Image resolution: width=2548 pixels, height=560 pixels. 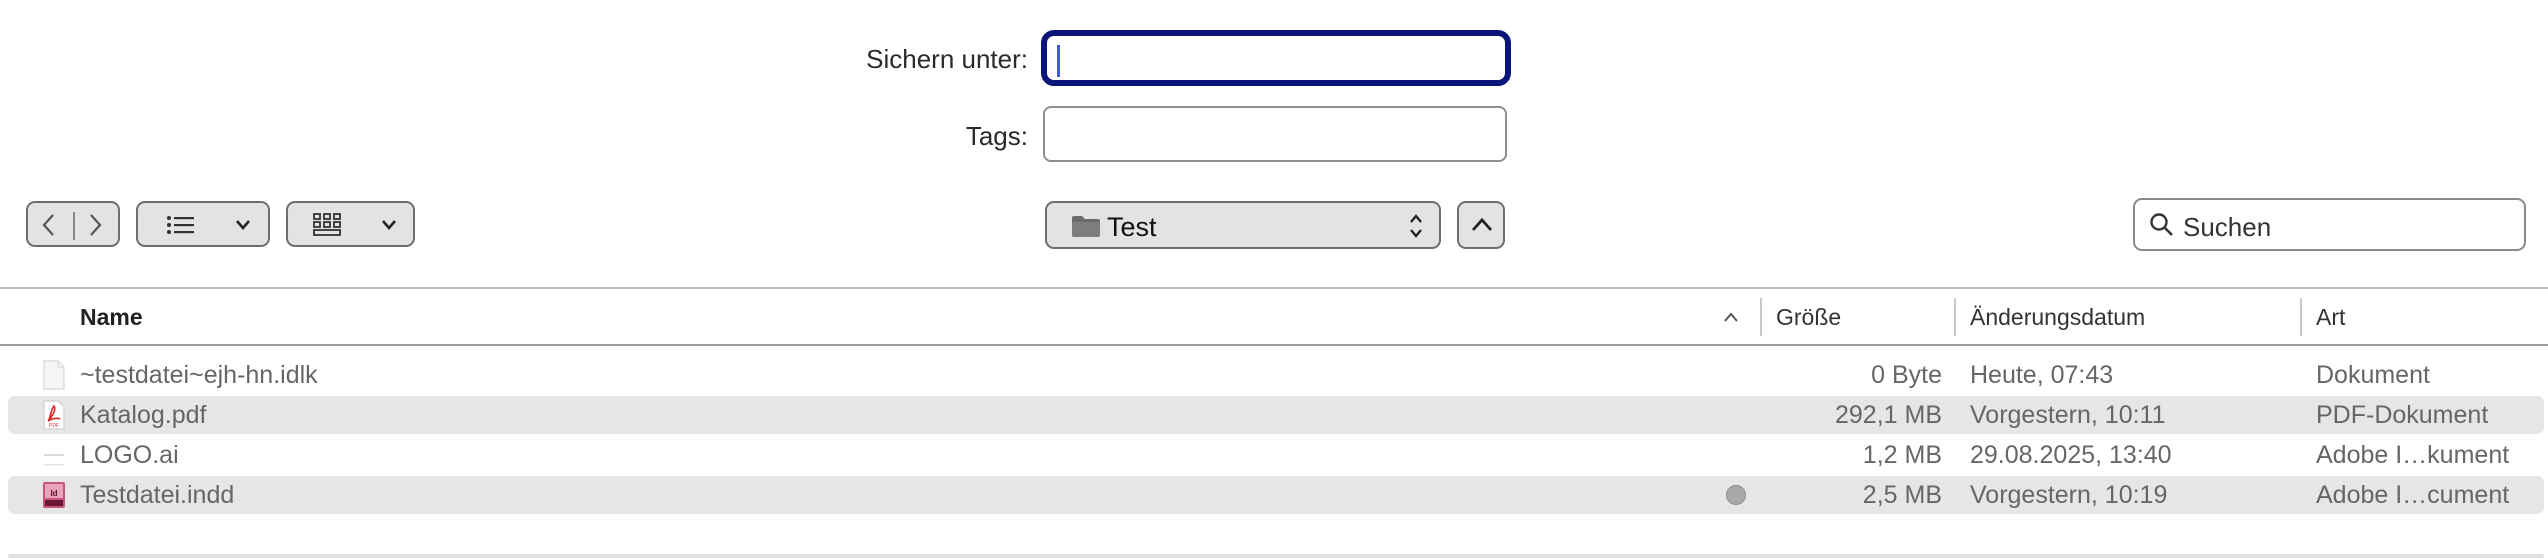 What do you see at coordinates (1276, 58) in the screenshot?
I see `save-as-field` at bounding box center [1276, 58].